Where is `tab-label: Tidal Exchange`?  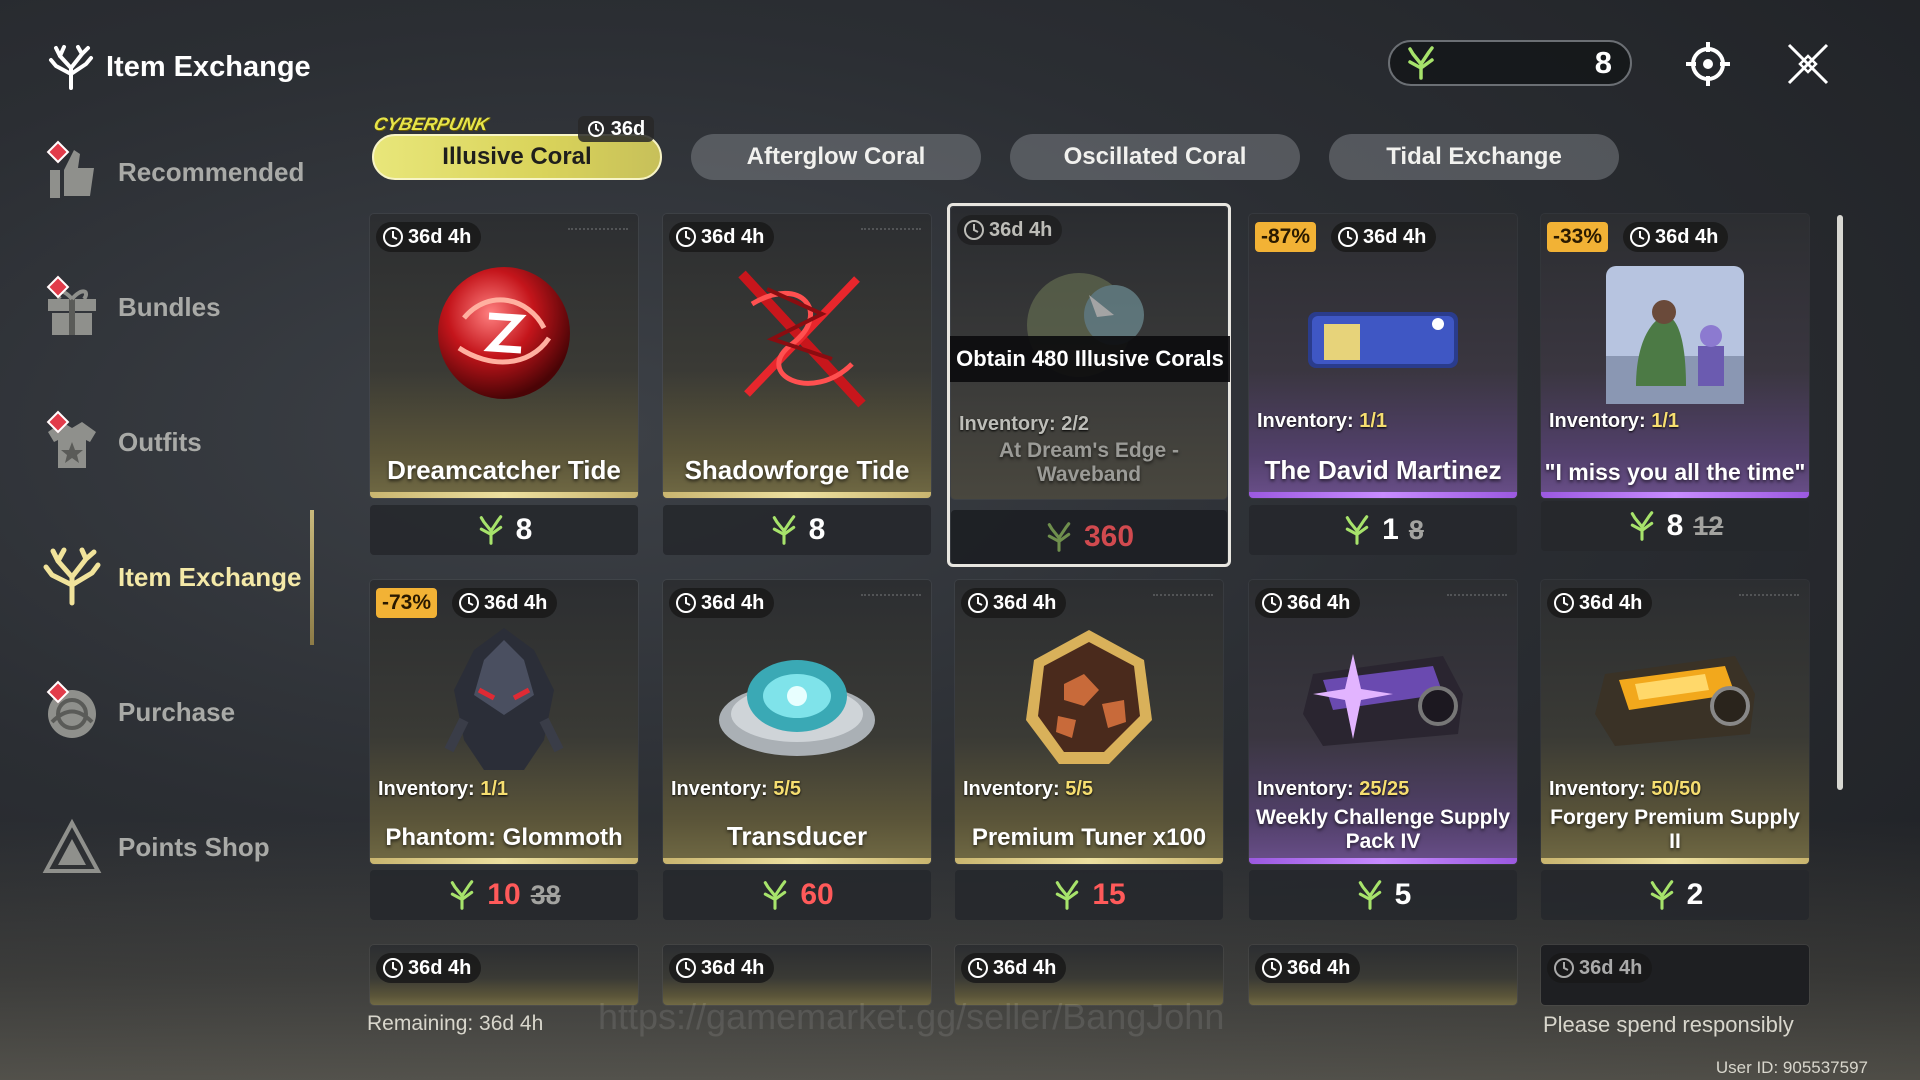 tab-label: Tidal Exchange is located at coordinates (1474, 156).